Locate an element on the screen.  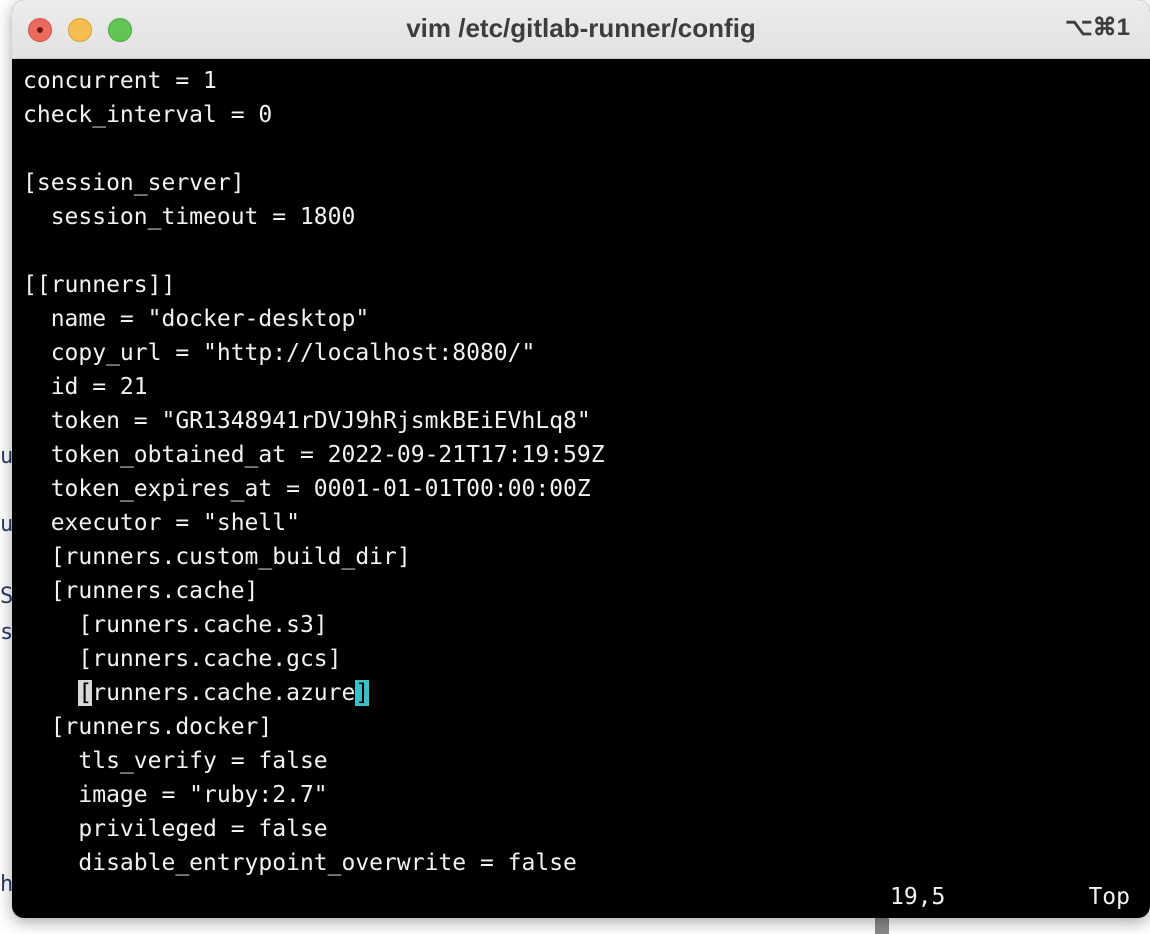
bracket-match-highlight: ] is located at coordinates (362, 693).